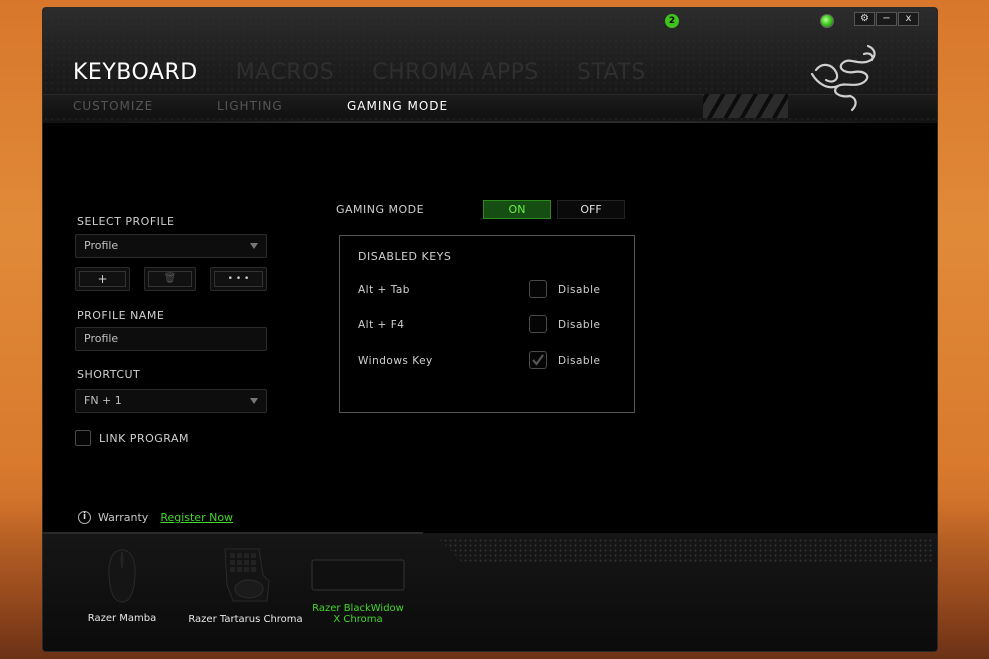  I want to click on razer-logo-icon, so click(843, 78).